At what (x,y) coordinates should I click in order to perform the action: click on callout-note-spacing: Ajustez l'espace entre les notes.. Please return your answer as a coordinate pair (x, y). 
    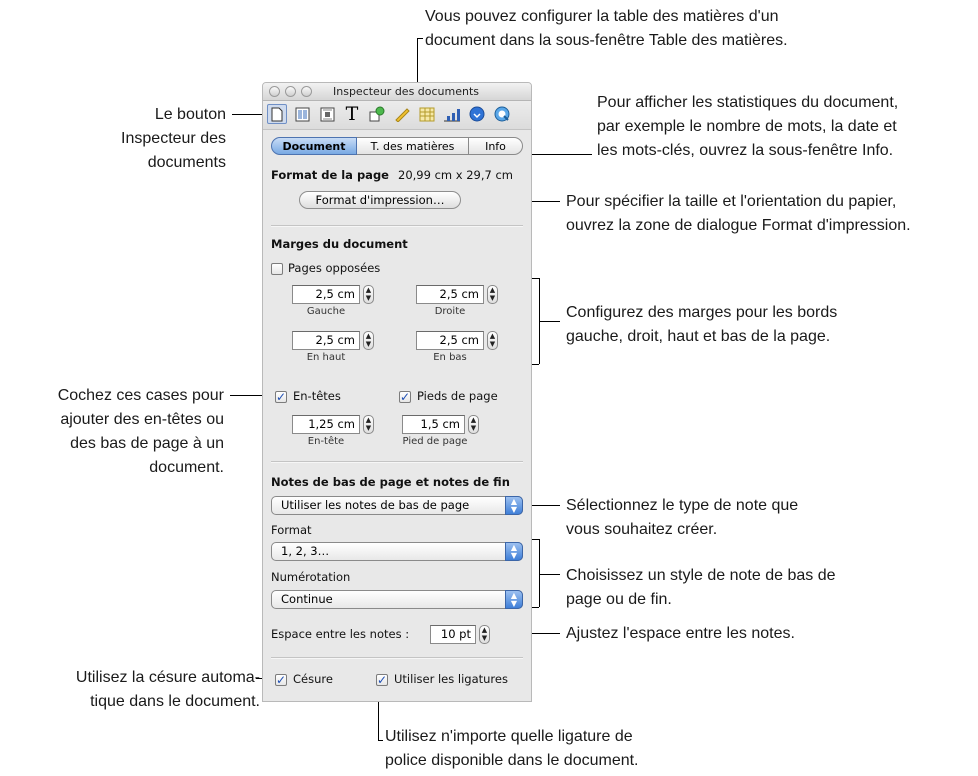
    Looking at the image, I should click on (680, 634).